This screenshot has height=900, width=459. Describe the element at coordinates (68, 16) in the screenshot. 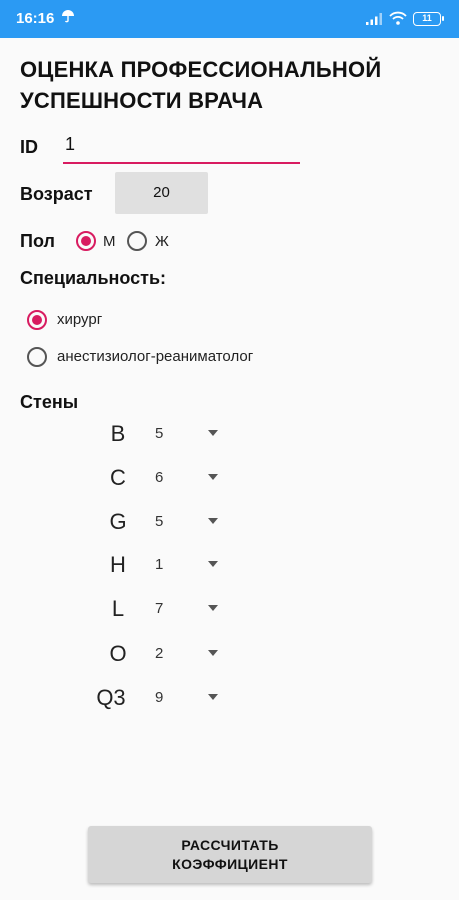

I see `umbrella-icon` at that location.